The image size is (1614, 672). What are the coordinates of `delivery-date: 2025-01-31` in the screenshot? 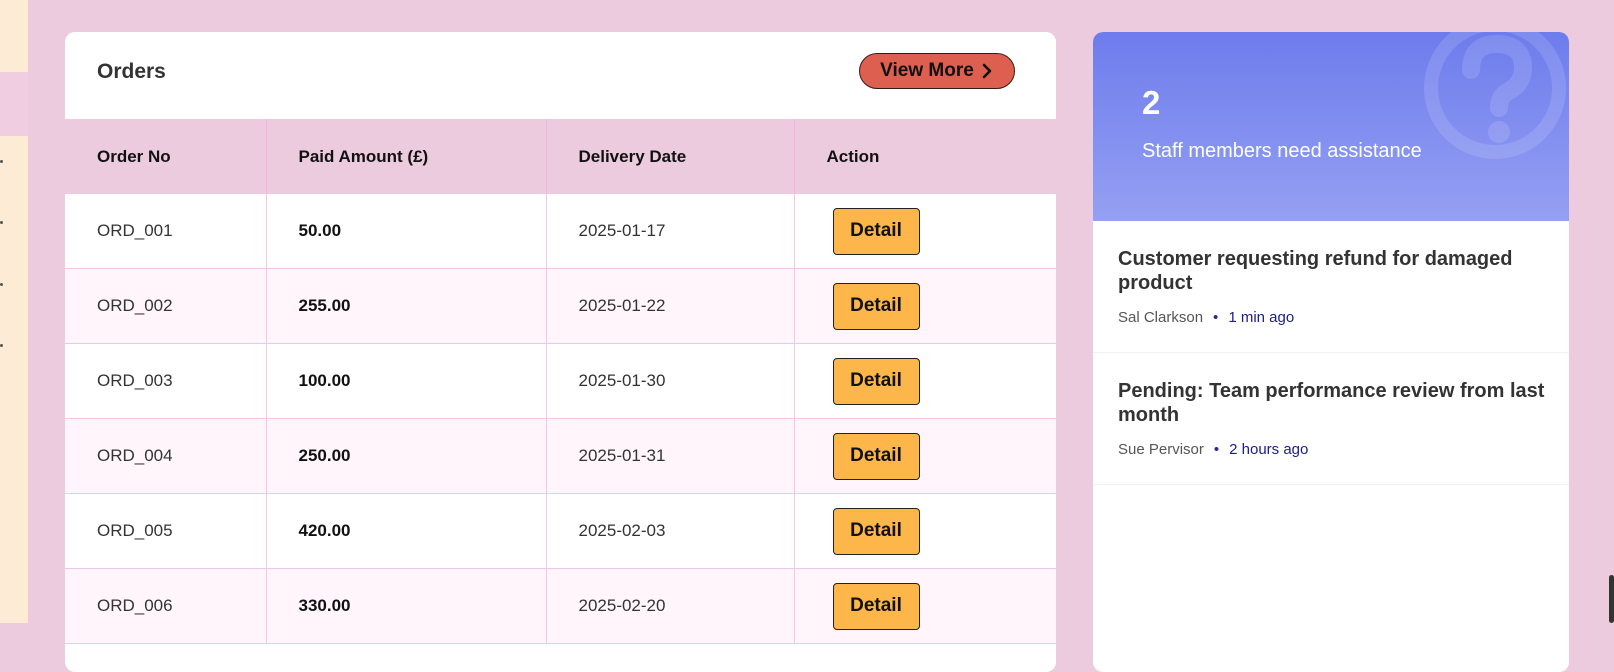 It's located at (670, 456).